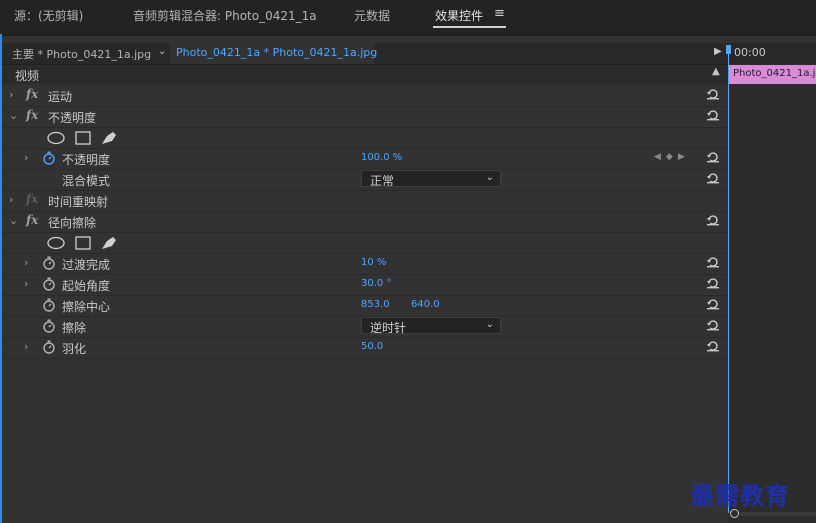  What do you see at coordinates (750, 52) in the screenshot?
I see `timeline-timecode: 00:00` at bounding box center [750, 52].